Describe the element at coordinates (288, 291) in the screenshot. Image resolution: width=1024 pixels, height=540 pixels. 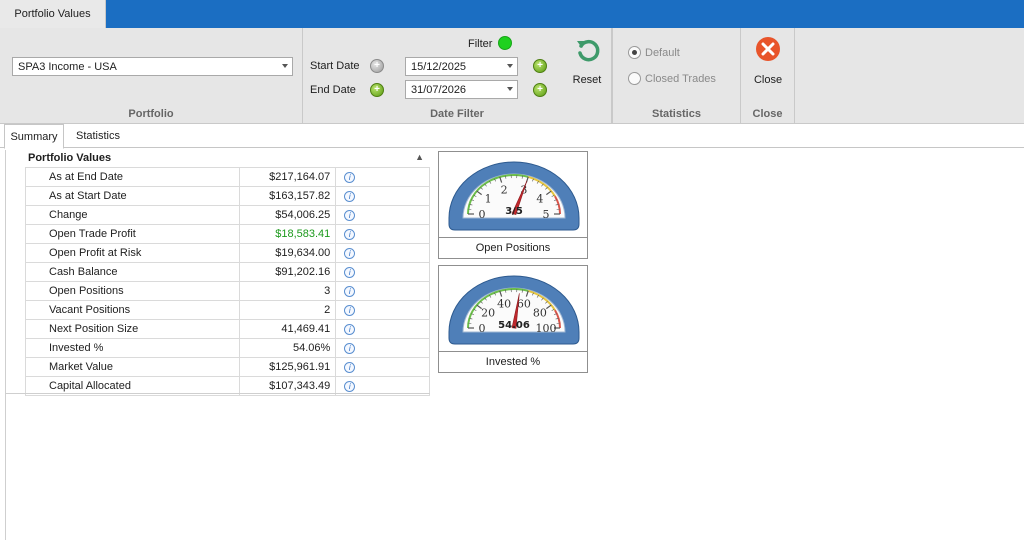
I see `row-value: 3` at that location.